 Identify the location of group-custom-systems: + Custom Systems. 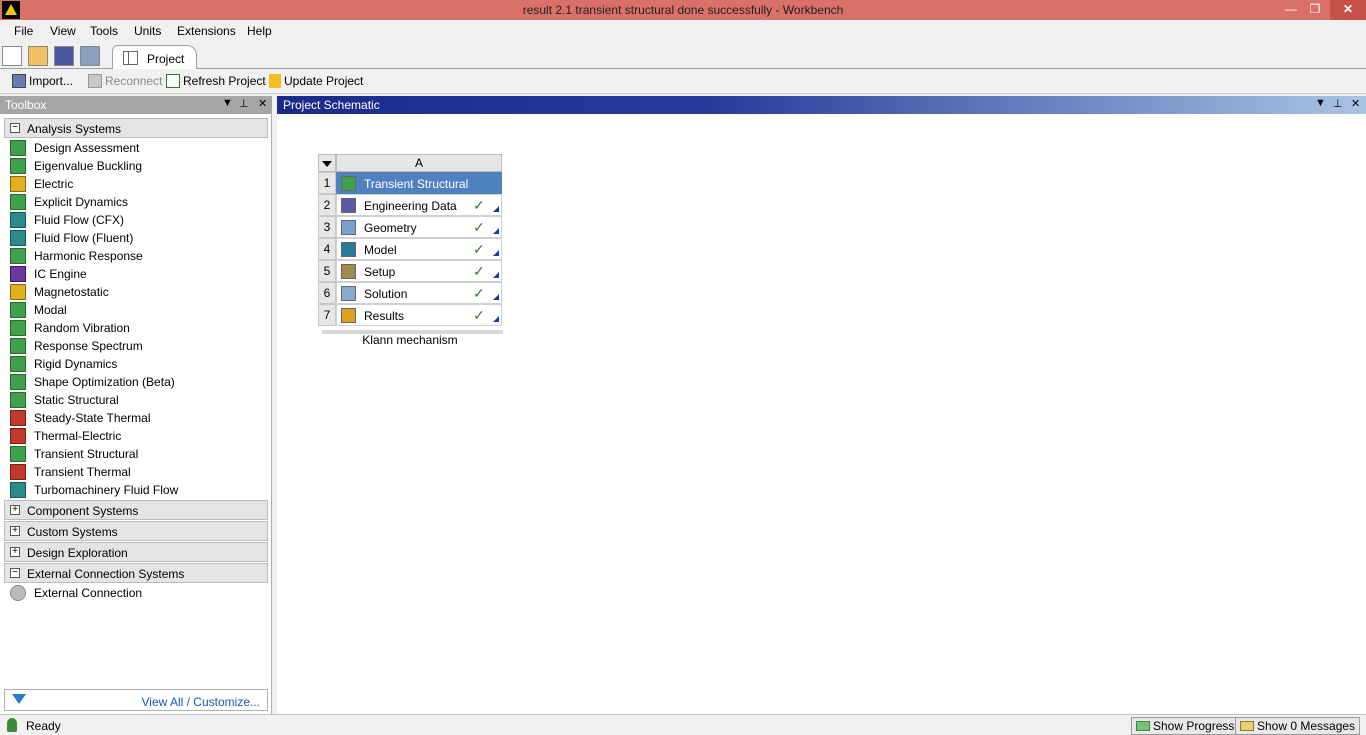
(136, 531).